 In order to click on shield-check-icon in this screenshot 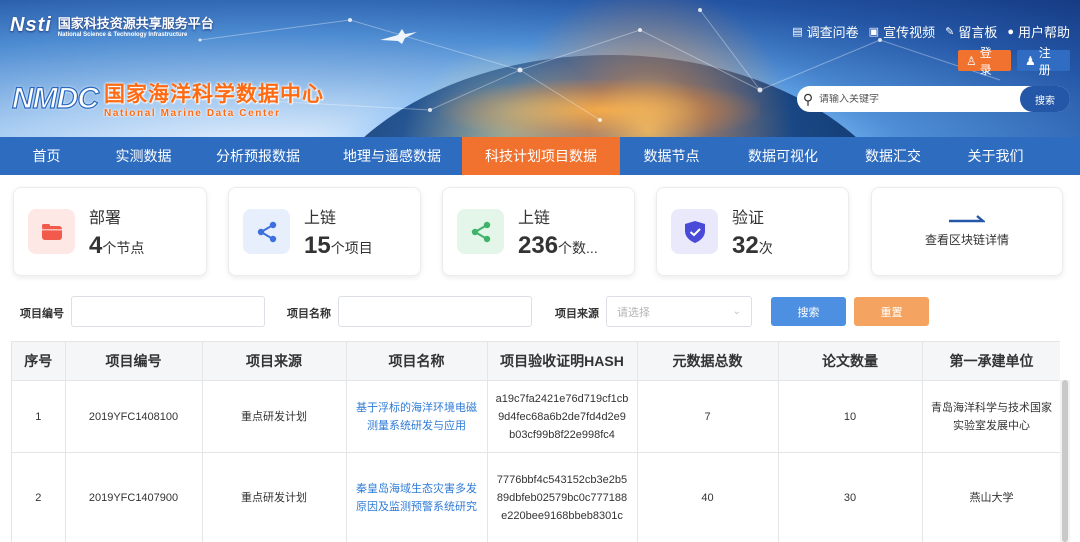, I will do `click(694, 231)`.